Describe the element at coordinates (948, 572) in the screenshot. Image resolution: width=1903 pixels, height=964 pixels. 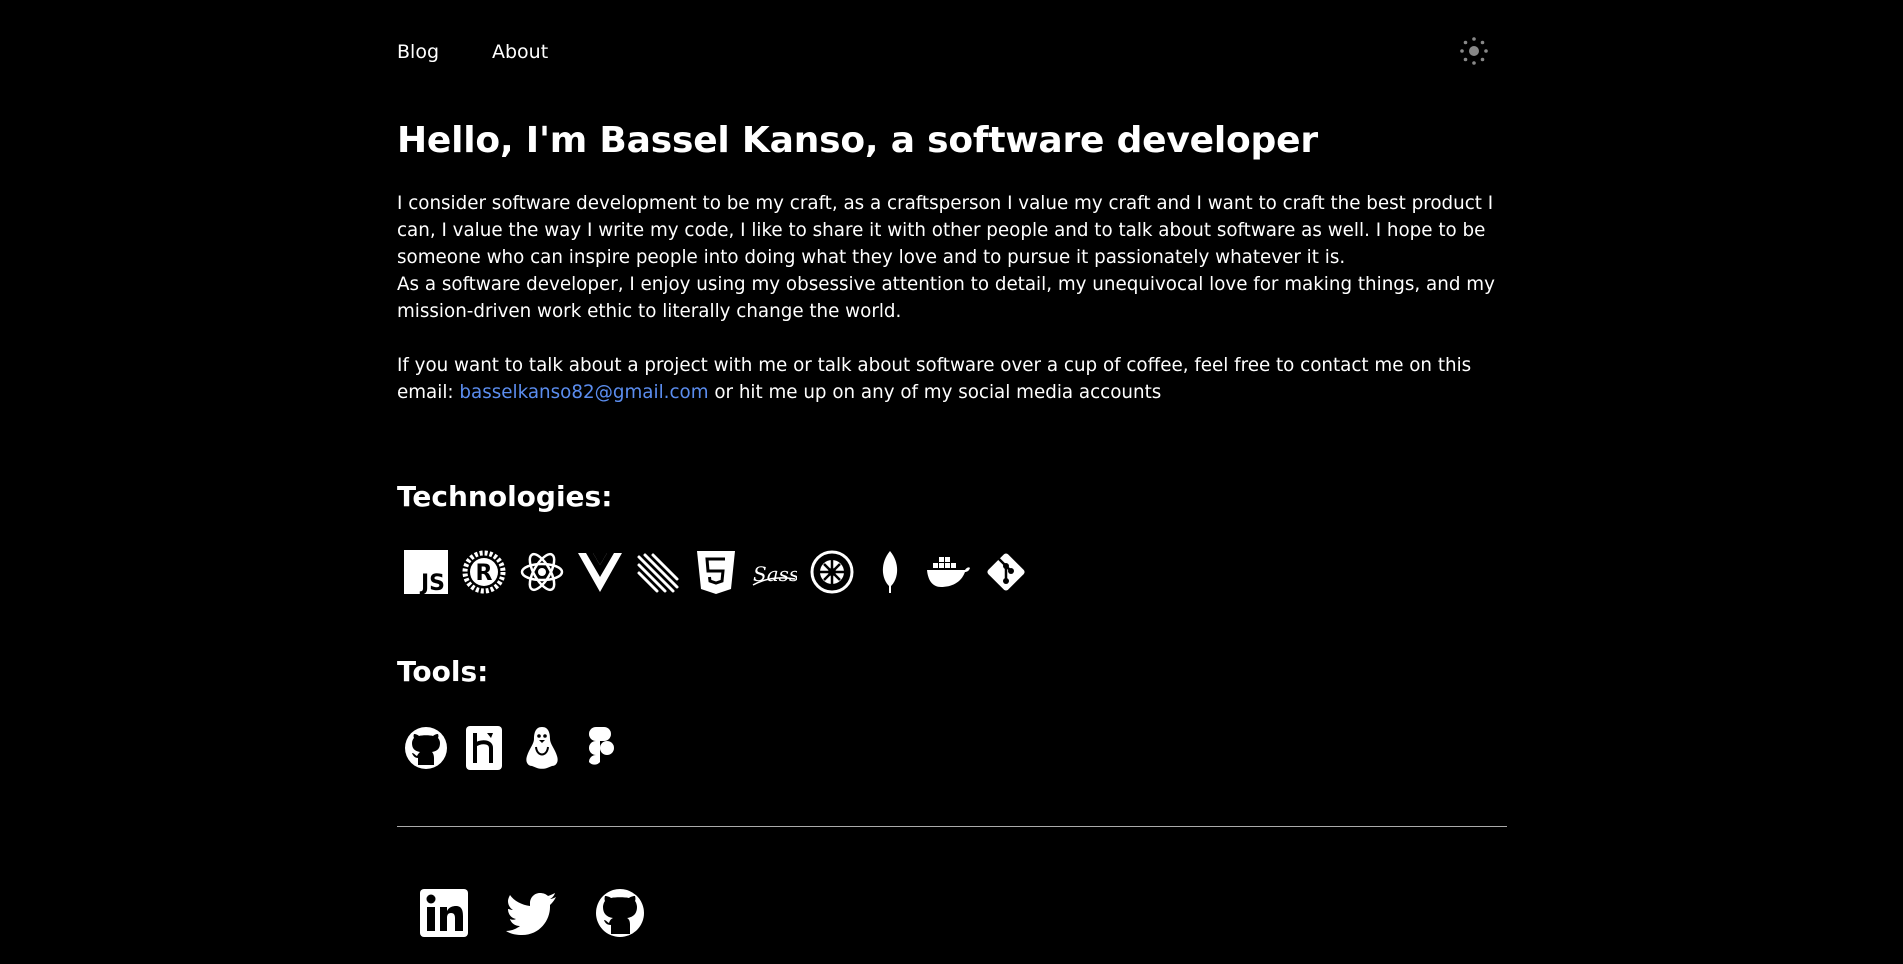
I see `docker-icon` at that location.